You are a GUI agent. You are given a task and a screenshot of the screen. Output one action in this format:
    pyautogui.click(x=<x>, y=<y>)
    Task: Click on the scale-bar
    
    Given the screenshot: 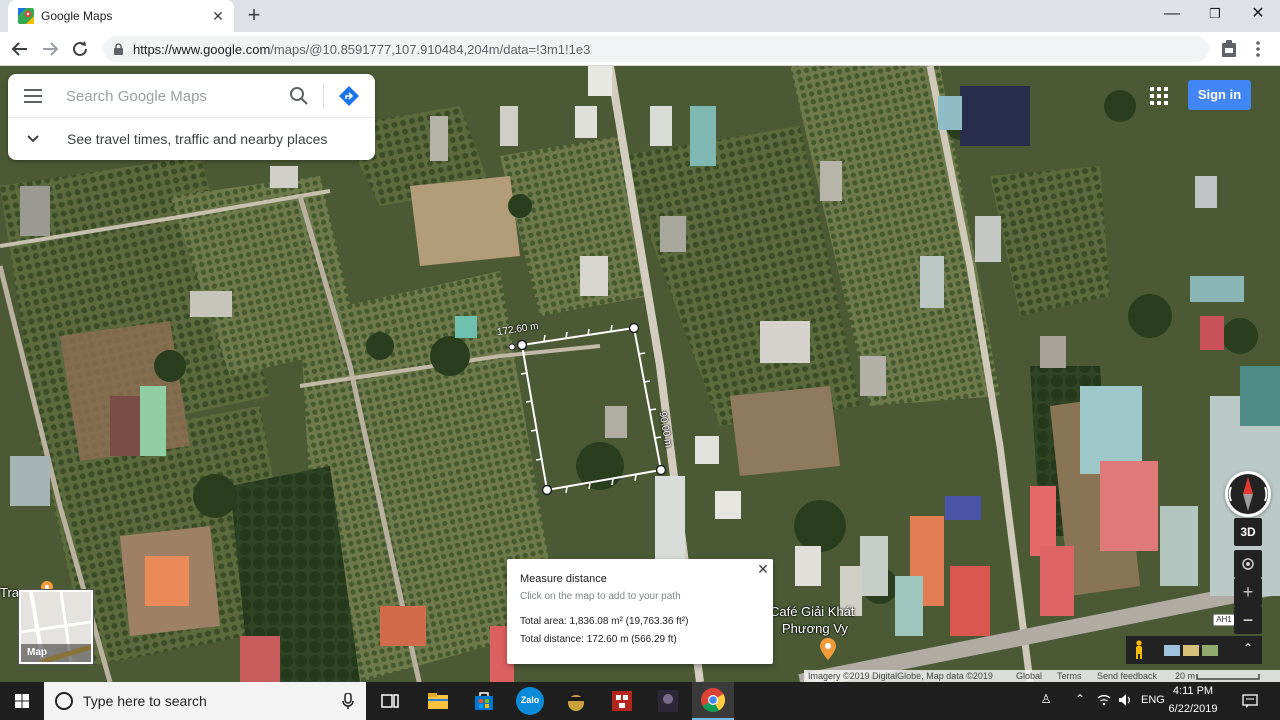 What is the action you would take?
    pyautogui.click(x=1228, y=677)
    